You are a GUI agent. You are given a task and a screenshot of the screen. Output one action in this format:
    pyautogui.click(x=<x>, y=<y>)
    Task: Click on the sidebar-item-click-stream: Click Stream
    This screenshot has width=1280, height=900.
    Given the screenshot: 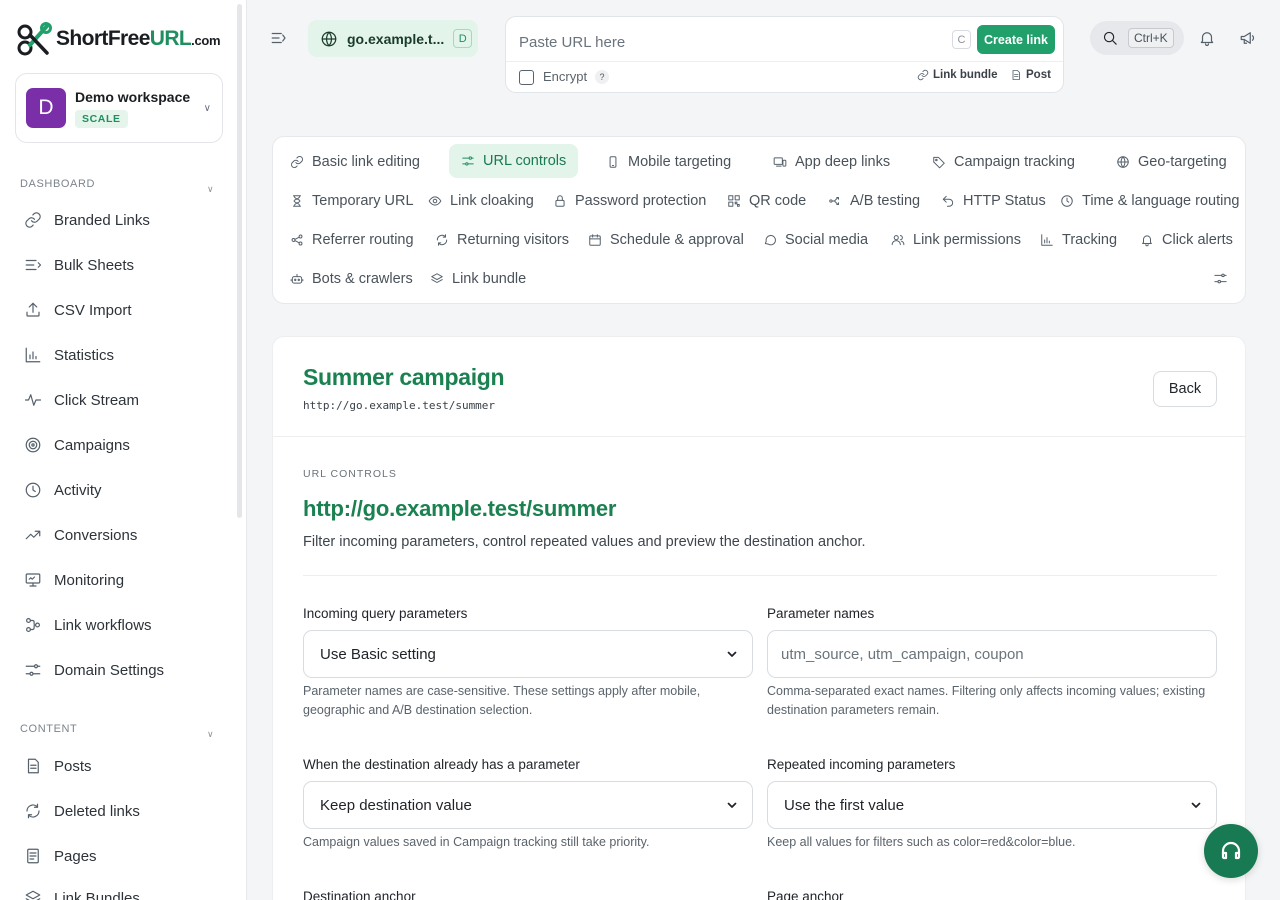 What is the action you would take?
    pyautogui.click(x=81, y=400)
    